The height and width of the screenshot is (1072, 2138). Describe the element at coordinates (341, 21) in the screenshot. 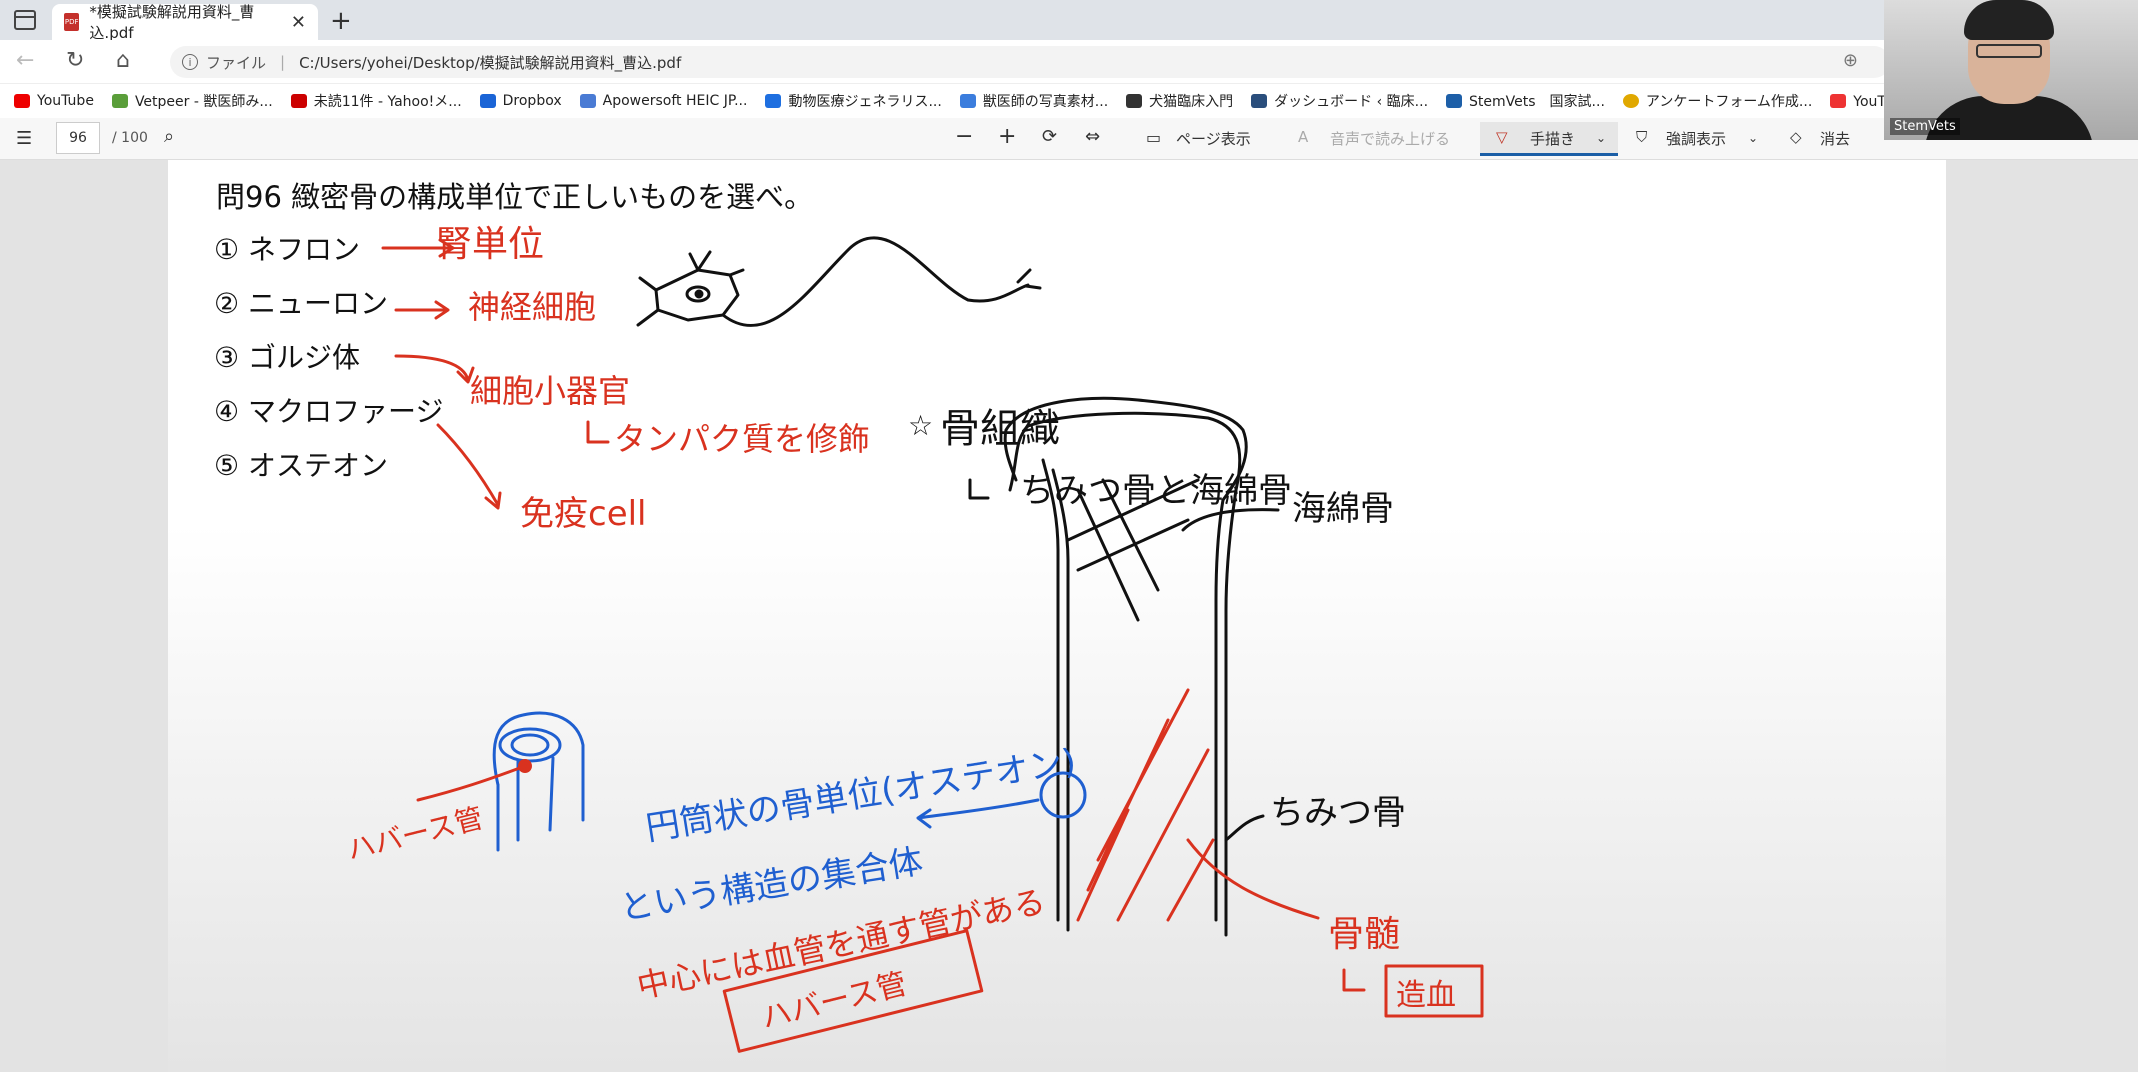

I see `new-tab-icon: +` at that location.